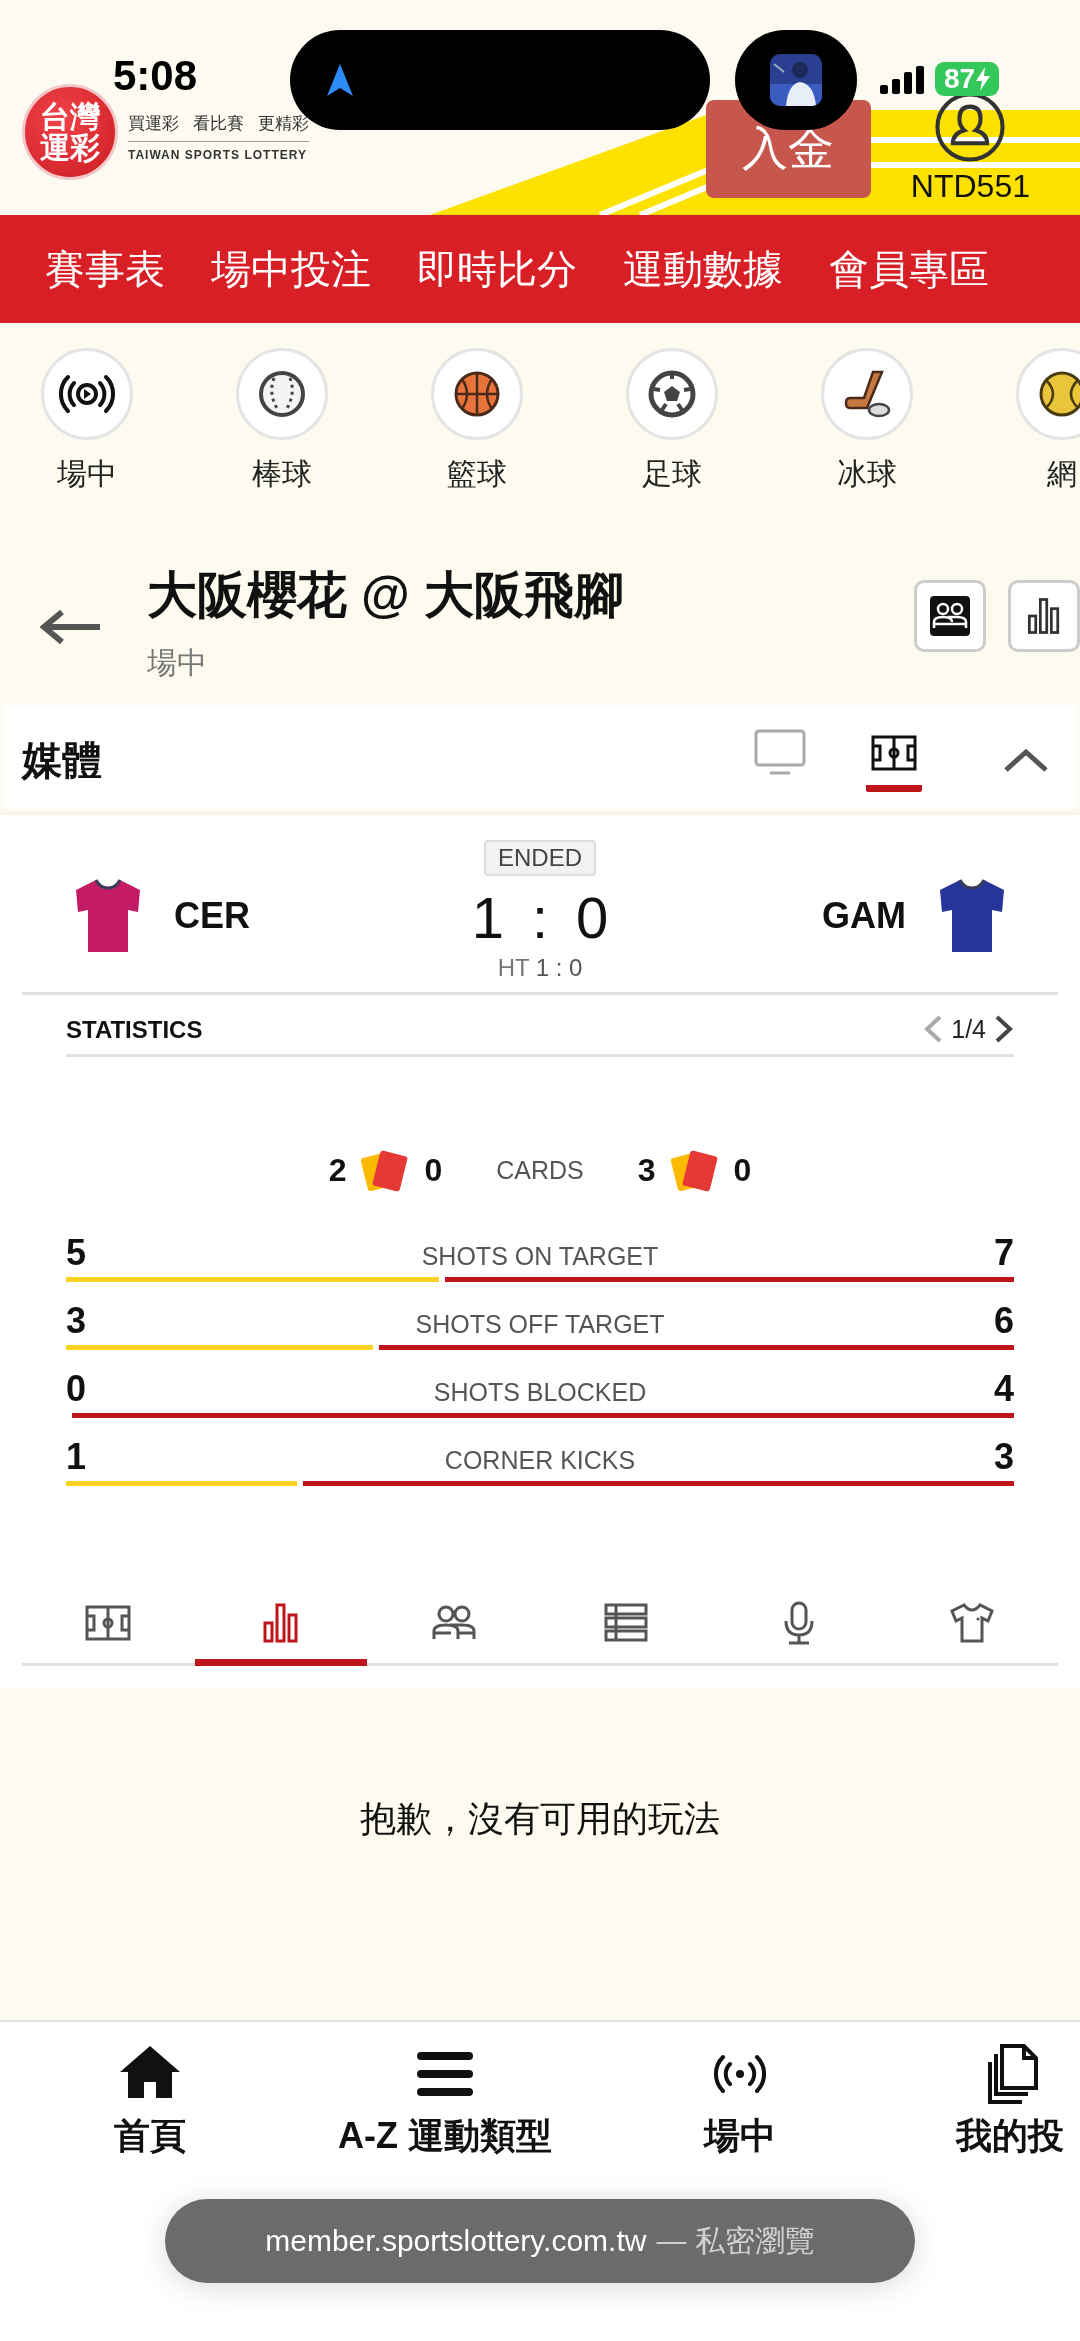 The height and width of the screenshot is (2341, 1080). What do you see at coordinates (864, 916) in the screenshot?
I see `team-name: GAM` at bounding box center [864, 916].